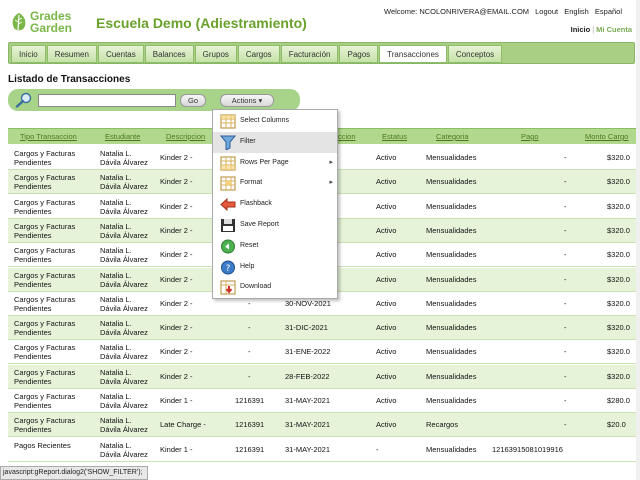 Image resolution: width=640 pixels, height=480 pixels. I want to click on tab-balances: Balances, so click(169, 54).